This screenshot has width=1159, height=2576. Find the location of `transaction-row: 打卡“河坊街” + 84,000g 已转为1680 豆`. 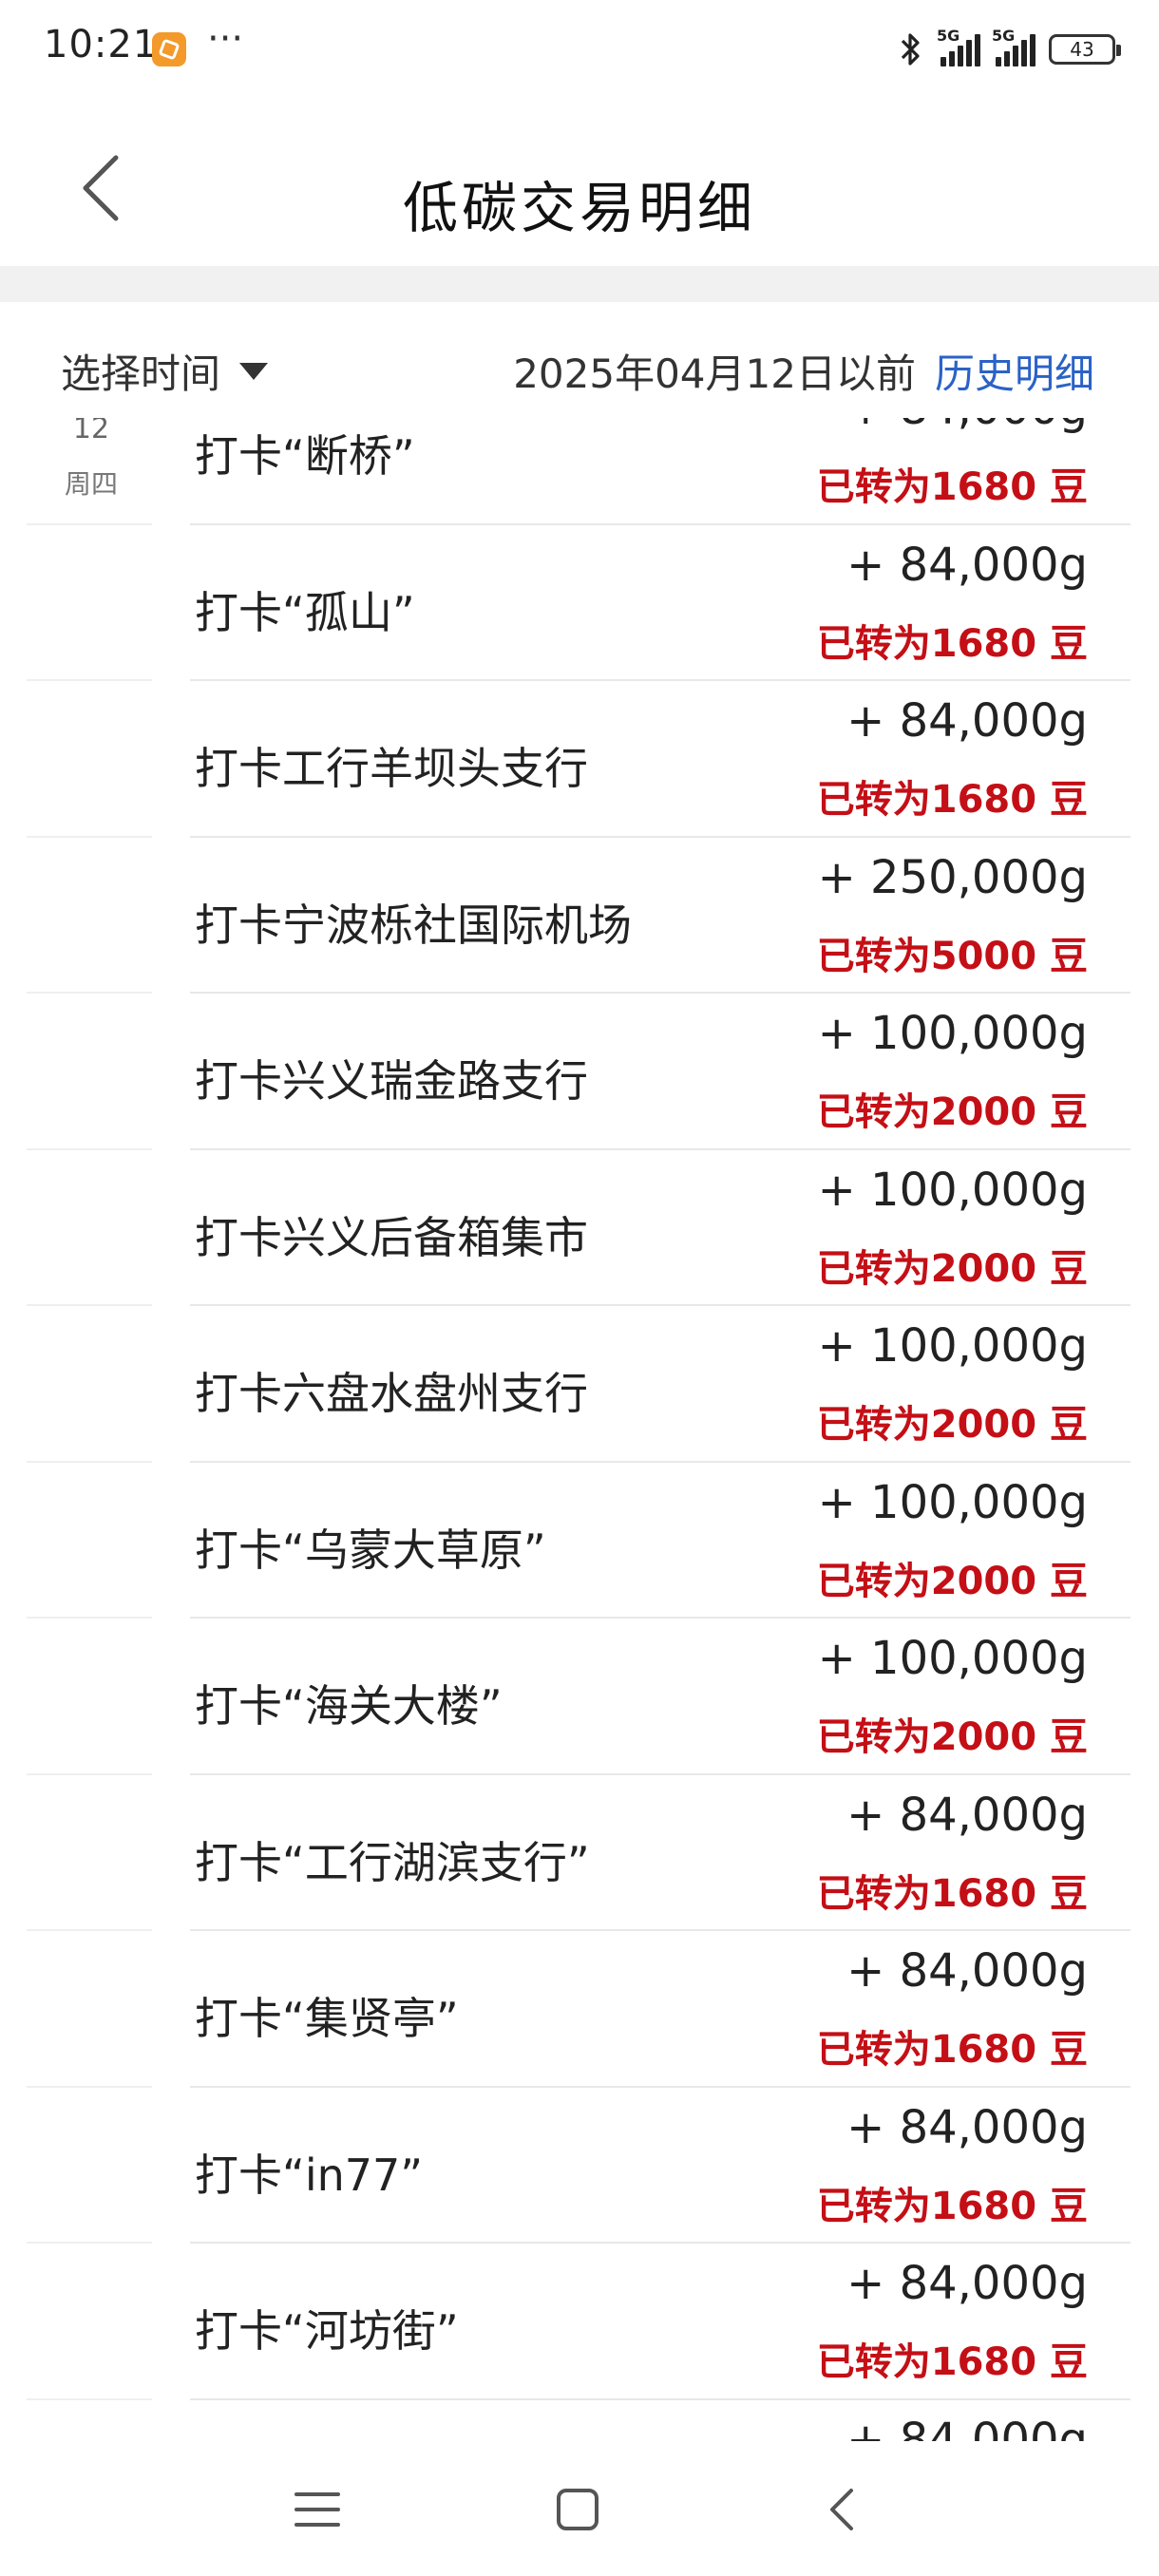

transaction-row: 打卡“河坊街” + 84,000g 已转为1680 豆 is located at coordinates (579, 2322).